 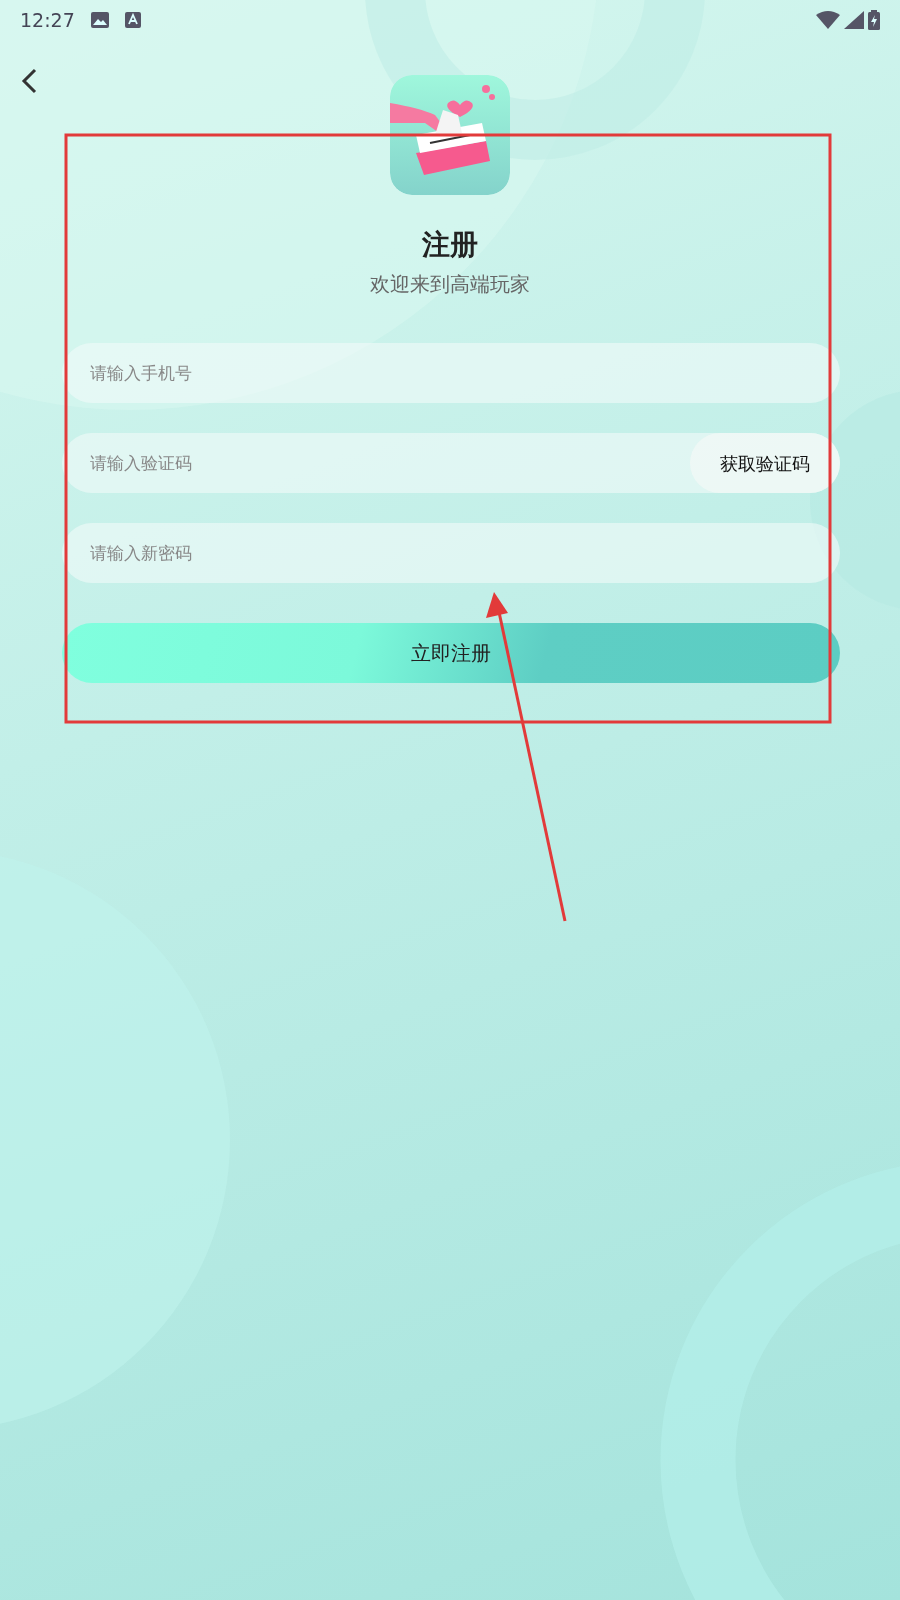 What do you see at coordinates (47, 20) in the screenshot?
I see `status-time: 12:27` at bounding box center [47, 20].